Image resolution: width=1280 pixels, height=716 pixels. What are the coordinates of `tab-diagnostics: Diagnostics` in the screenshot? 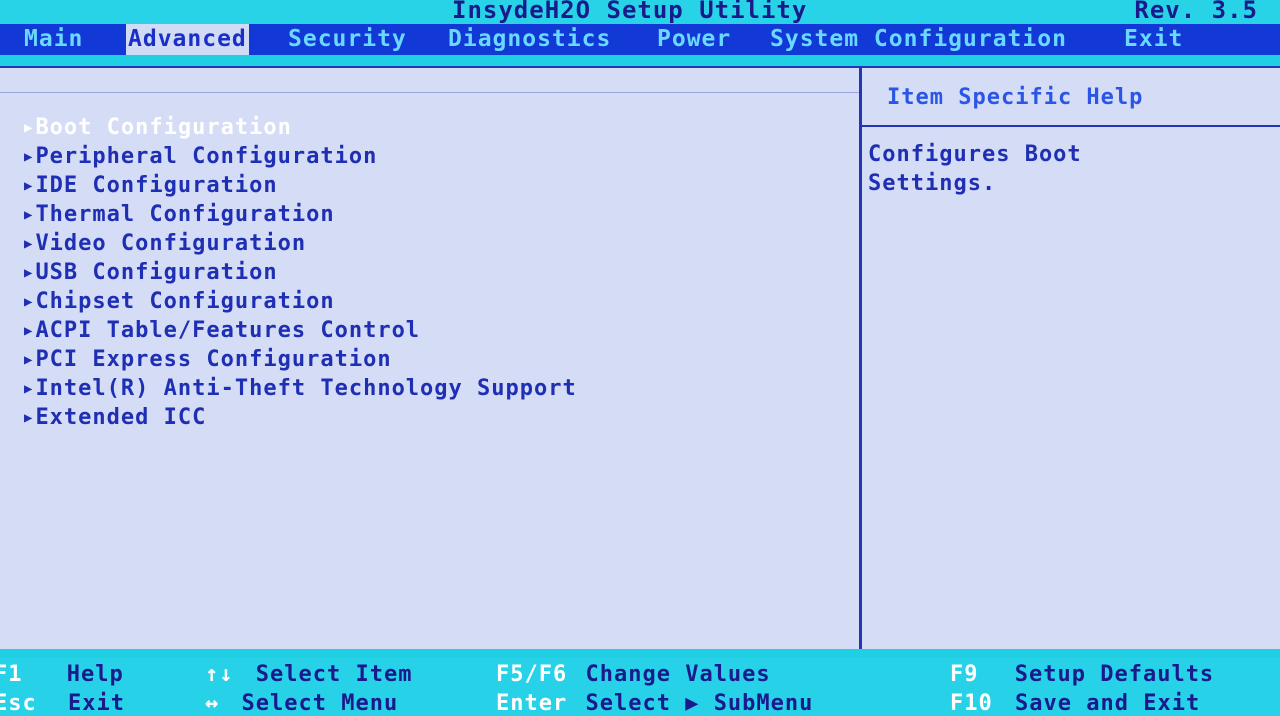 It's located at (529, 39).